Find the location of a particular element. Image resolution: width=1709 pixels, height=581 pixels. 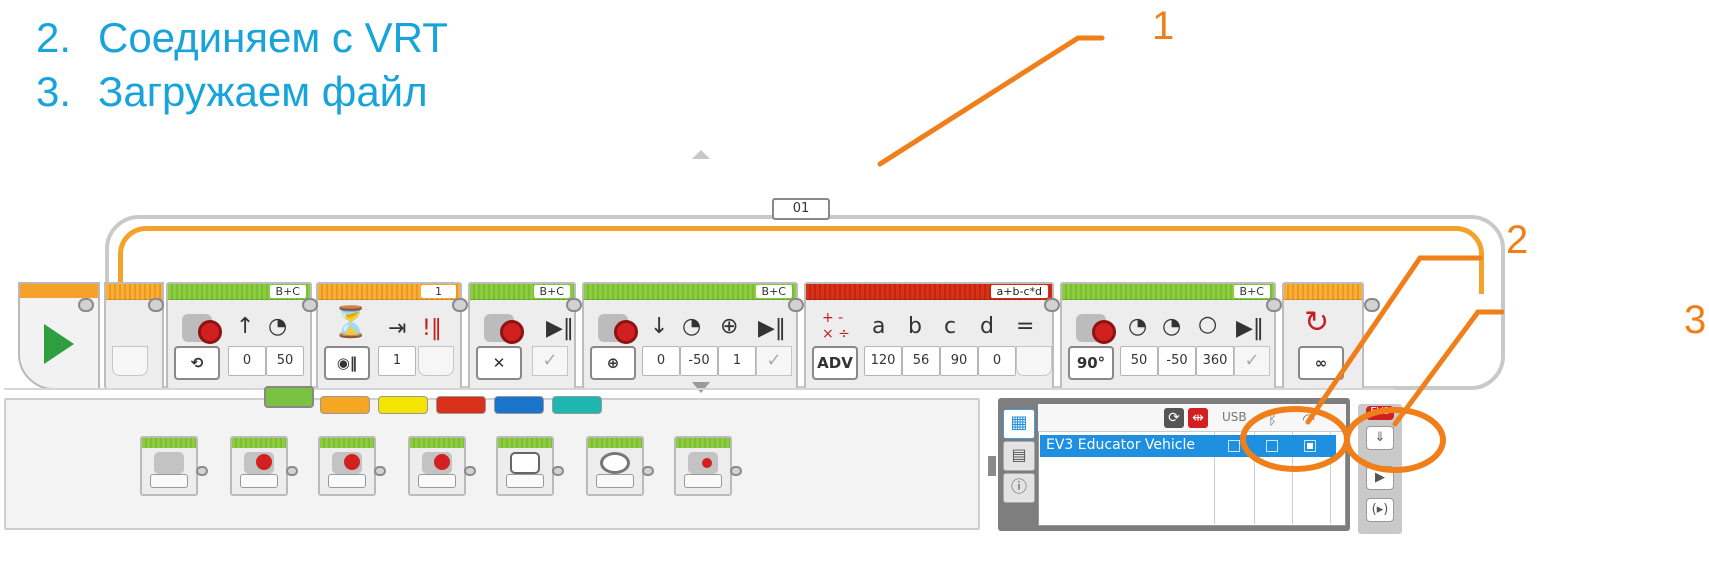

mode-selector-button: ⟲ is located at coordinates (197, 363).